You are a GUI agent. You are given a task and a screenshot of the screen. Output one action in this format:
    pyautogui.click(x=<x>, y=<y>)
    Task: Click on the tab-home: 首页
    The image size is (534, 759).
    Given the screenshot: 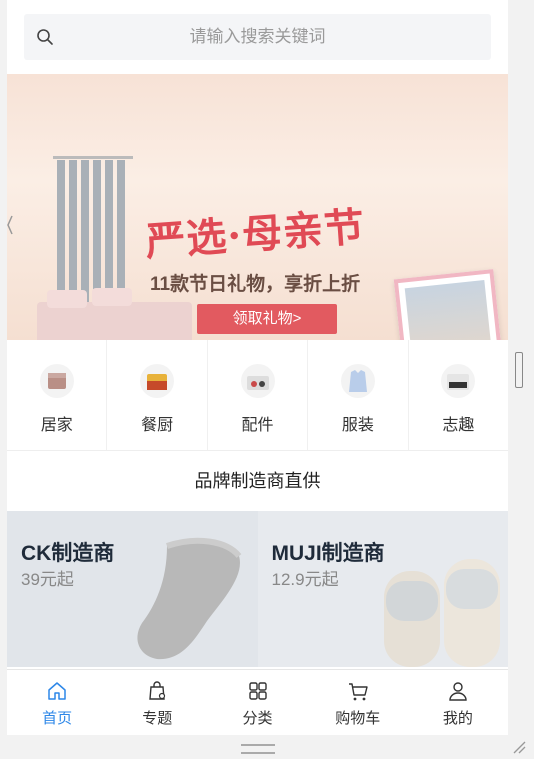 What is the action you would take?
    pyautogui.click(x=57, y=702)
    